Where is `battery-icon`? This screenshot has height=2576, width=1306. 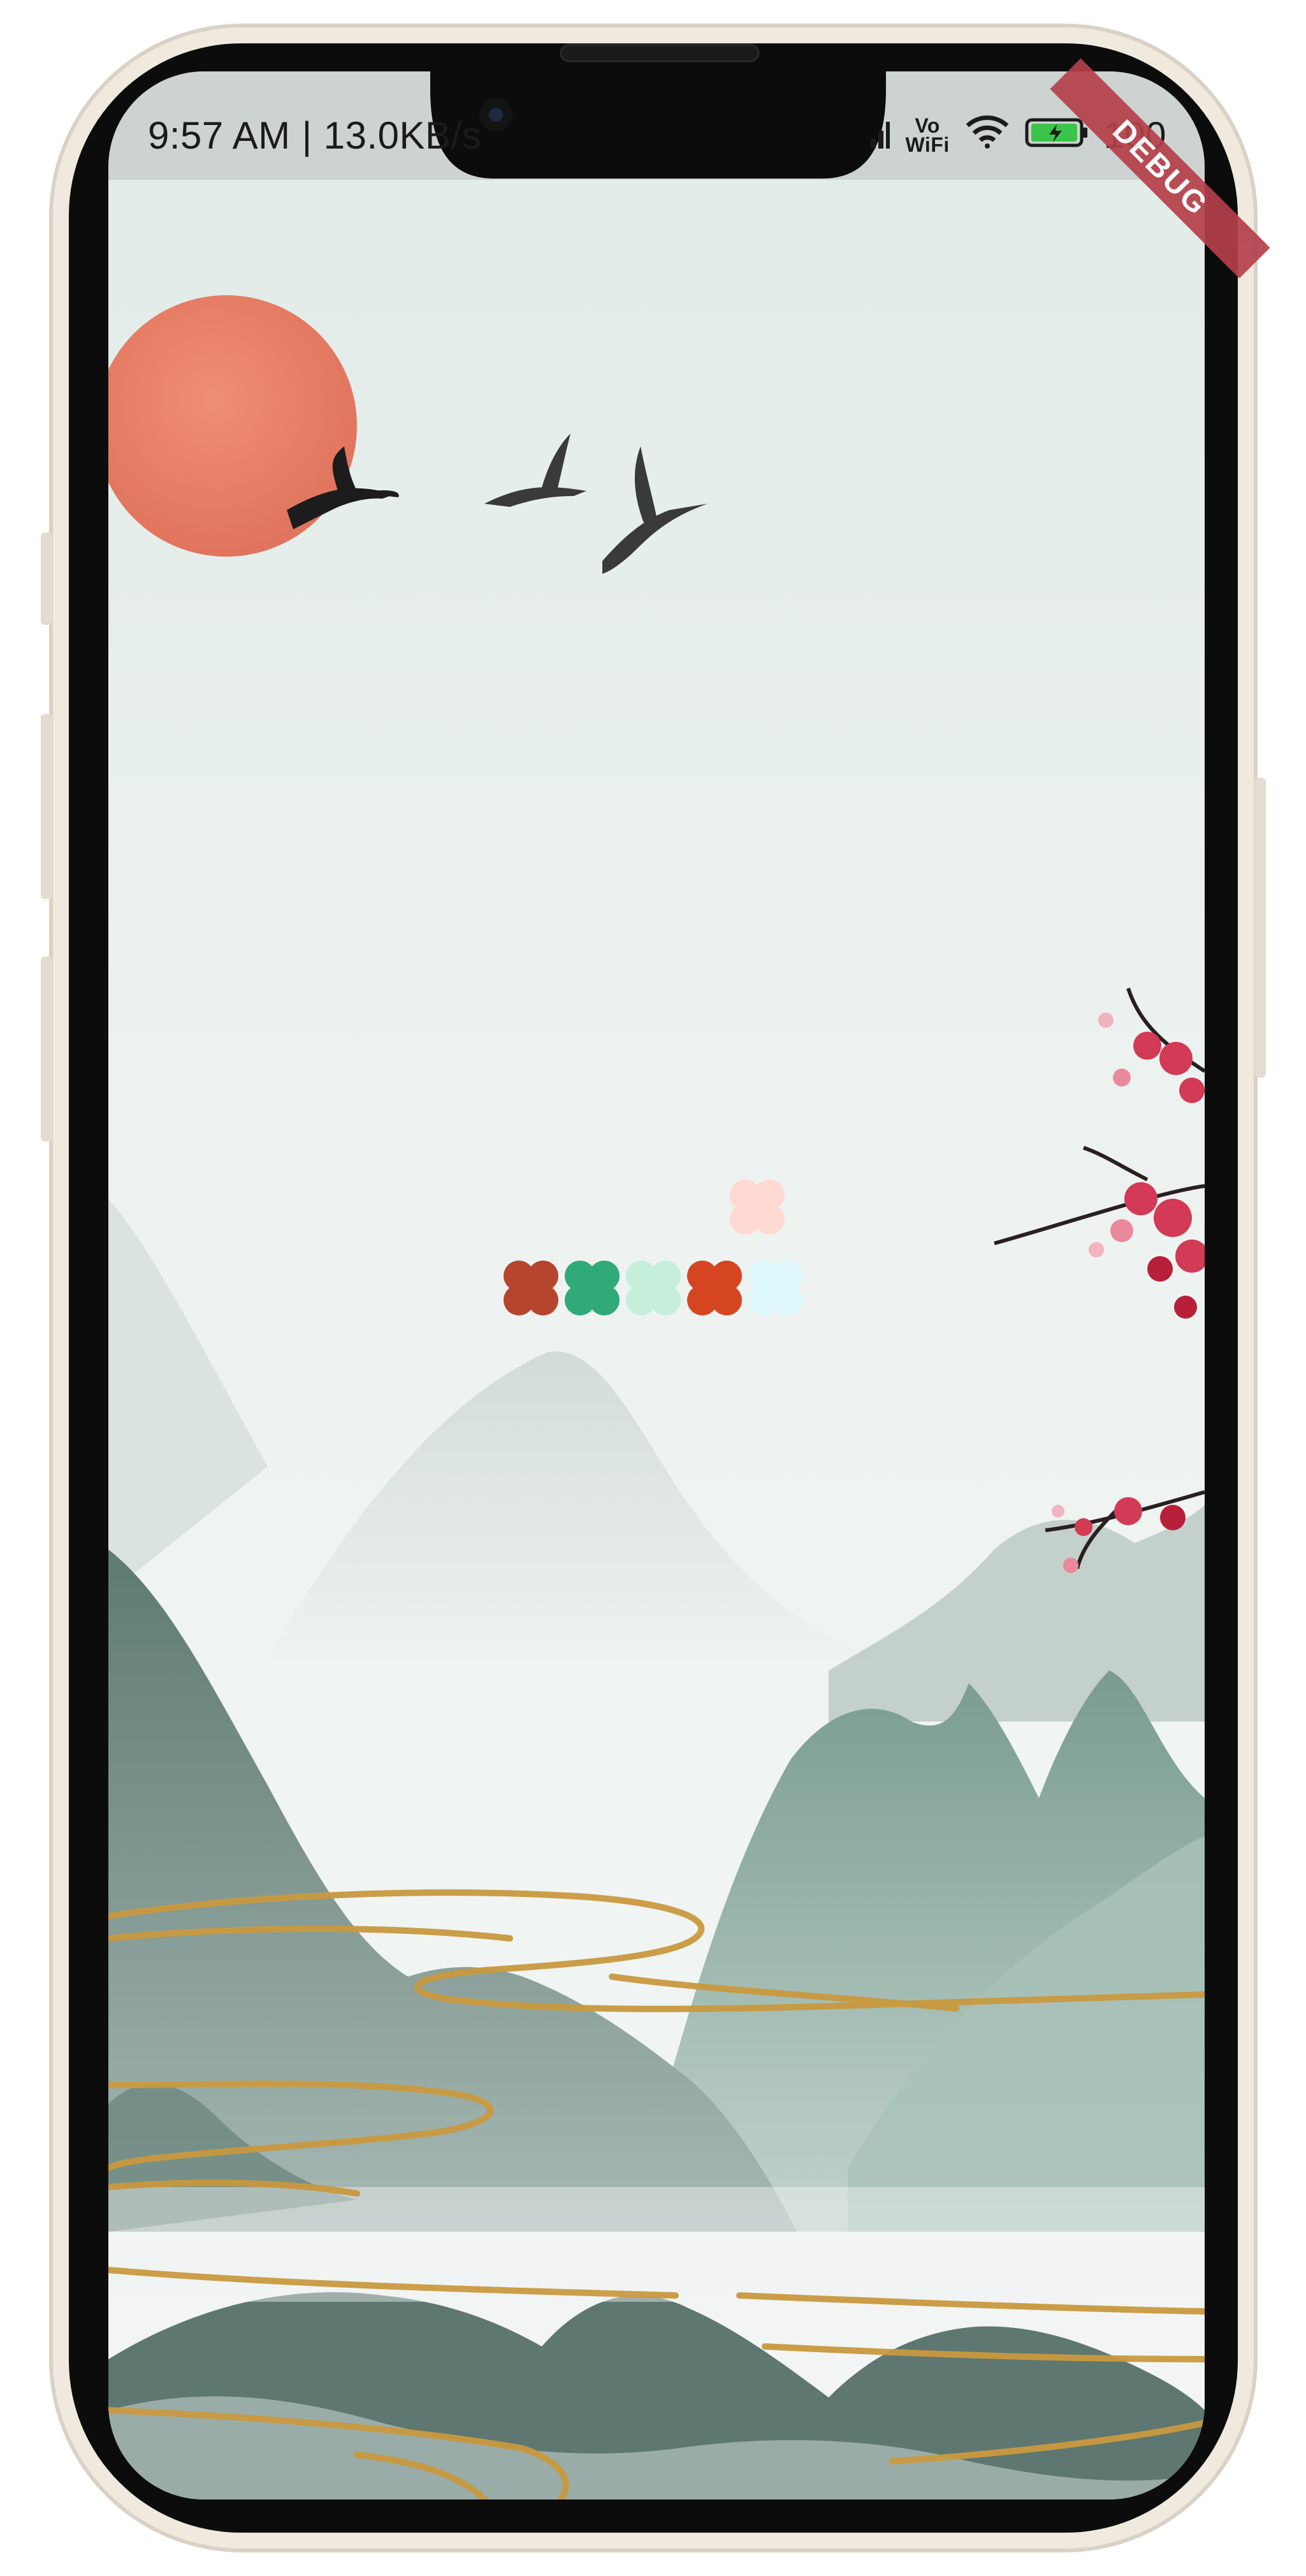
battery-icon is located at coordinates (1057, 135).